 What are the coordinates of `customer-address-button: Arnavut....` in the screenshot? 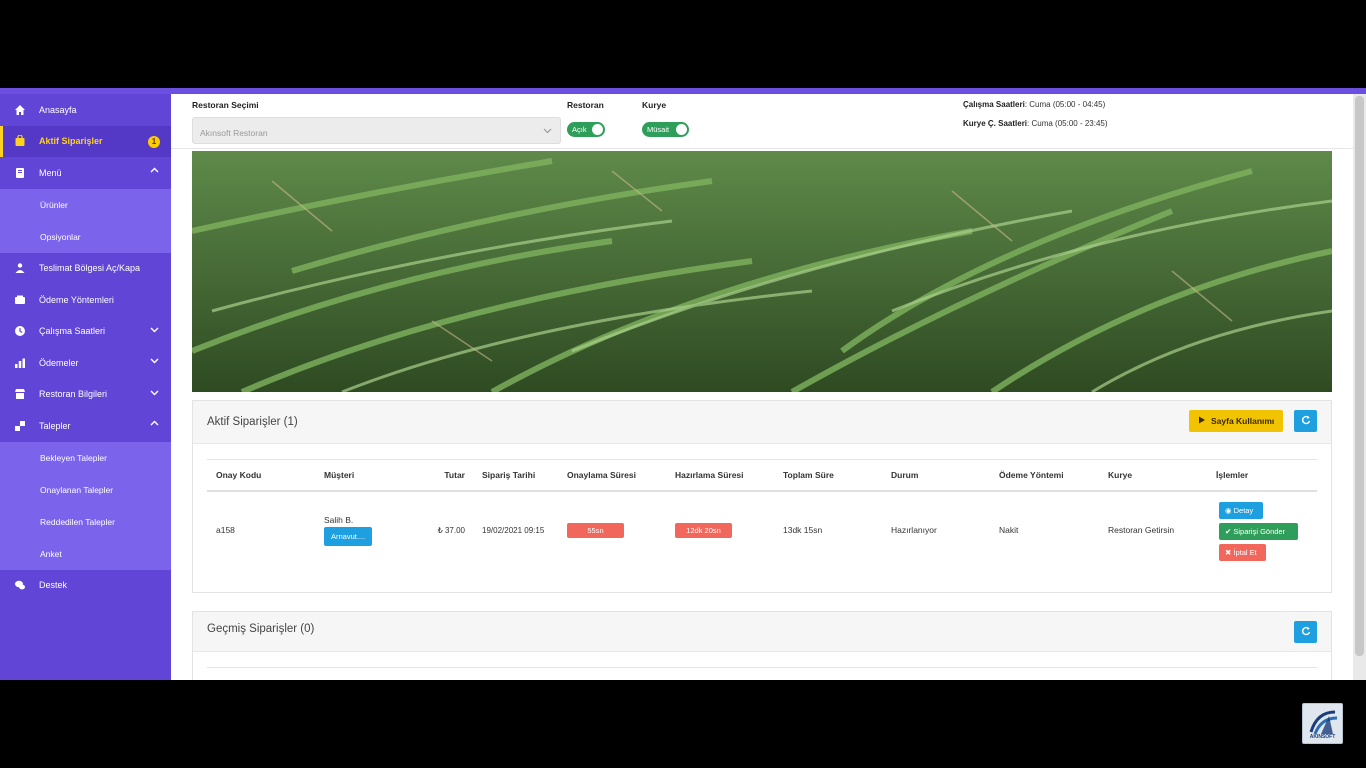 It's located at (348, 536).